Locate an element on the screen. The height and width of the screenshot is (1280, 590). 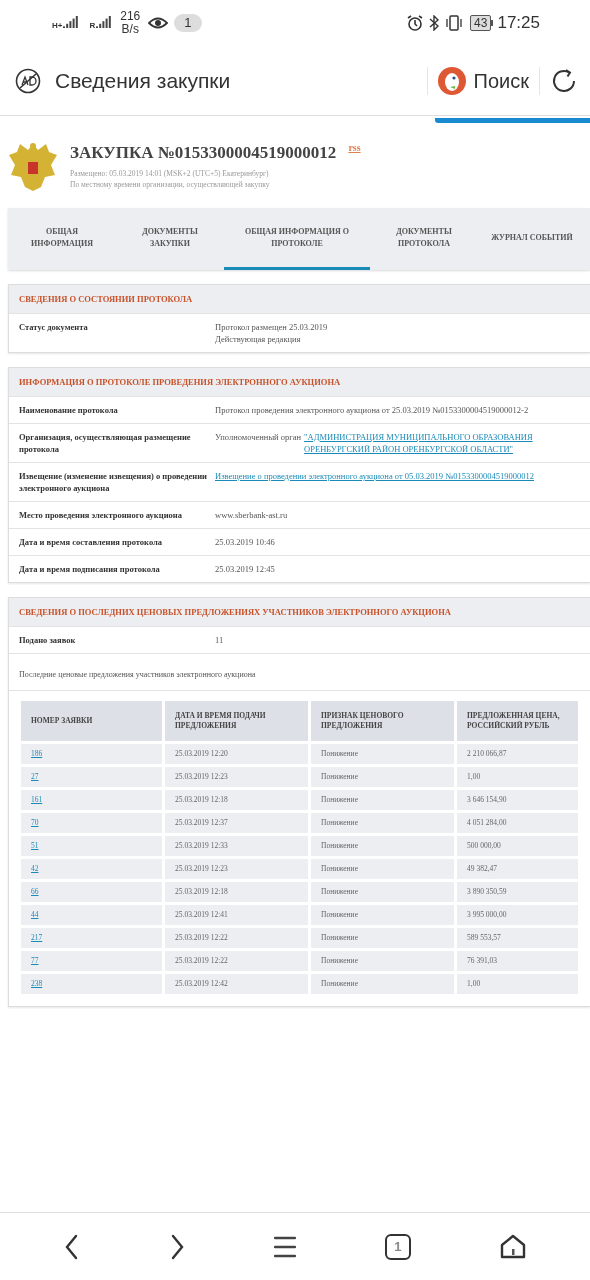
network-speed: 216 is located at coordinates (130, 16).